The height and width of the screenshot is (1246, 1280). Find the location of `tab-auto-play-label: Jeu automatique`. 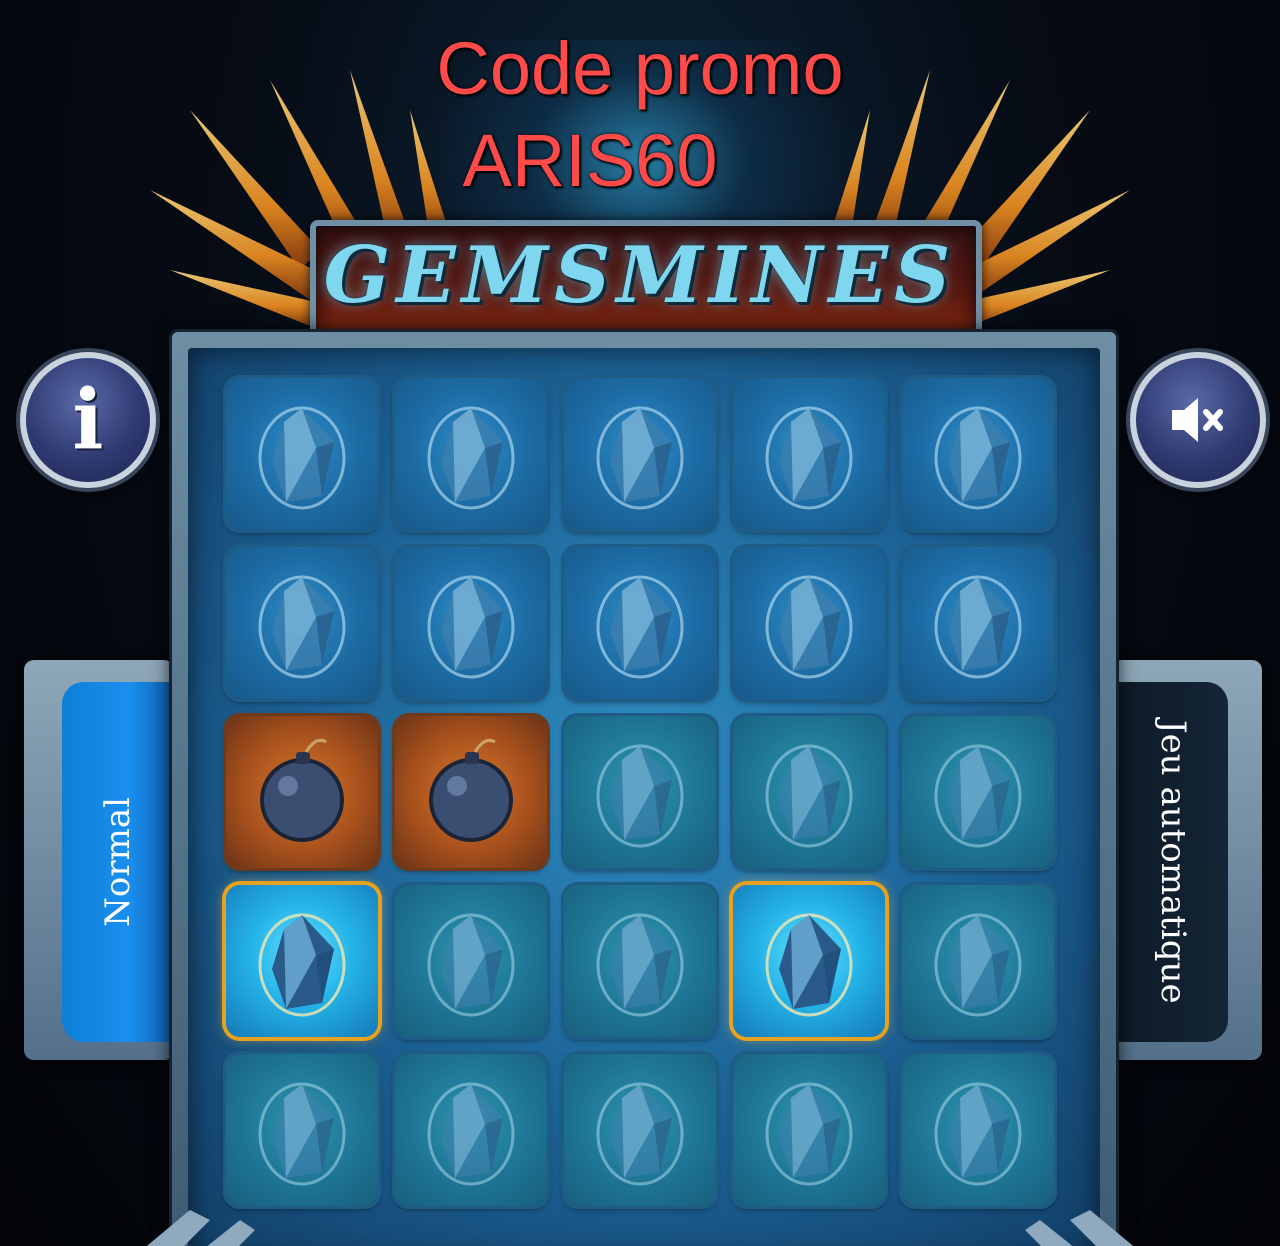

tab-auto-play-label: Jeu automatique is located at coordinates (1173, 862).